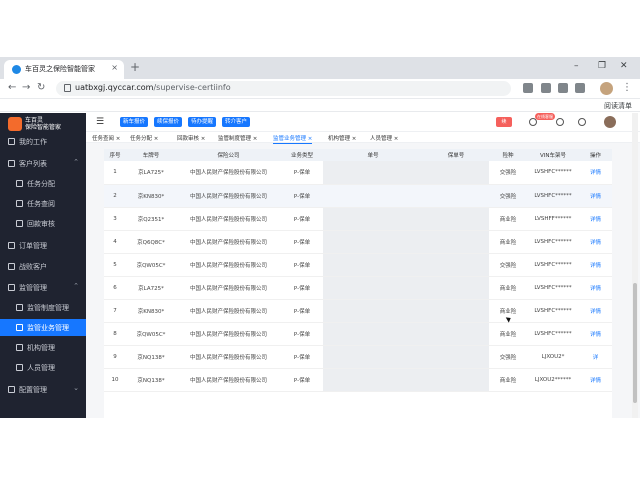  What do you see at coordinates (342, 138) in the screenshot?
I see `tag-org-mgmt: 机构管理 ×` at bounding box center [342, 138].